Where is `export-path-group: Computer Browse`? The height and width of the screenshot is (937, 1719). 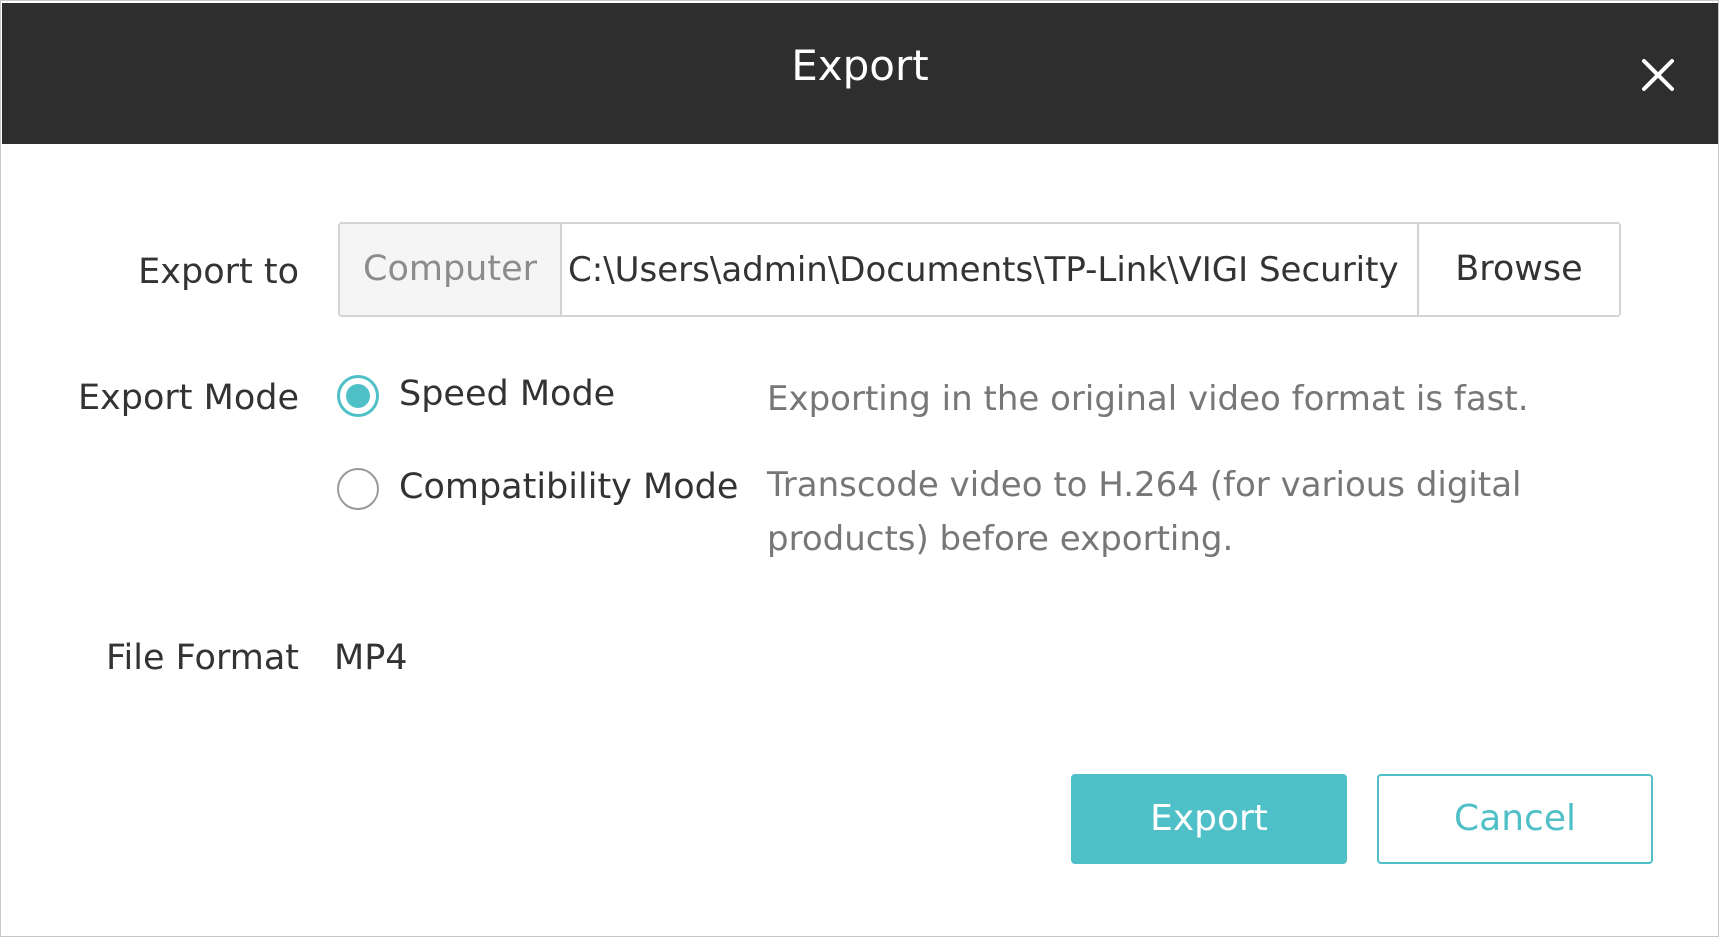
export-path-group: Computer Browse is located at coordinates (979, 269).